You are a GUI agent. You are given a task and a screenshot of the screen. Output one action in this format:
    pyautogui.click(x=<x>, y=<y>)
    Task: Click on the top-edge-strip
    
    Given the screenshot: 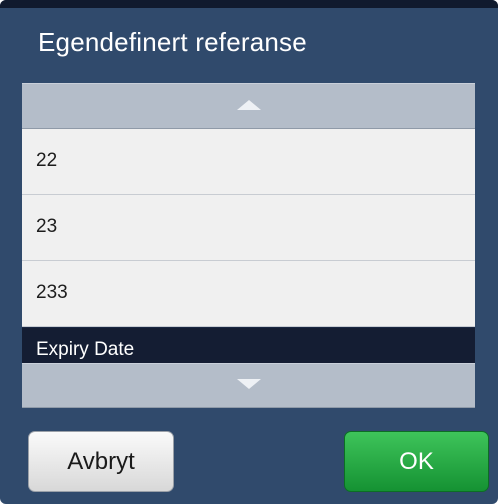 What is the action you would take?
    pyautogui.click(x=249, y=4)
    